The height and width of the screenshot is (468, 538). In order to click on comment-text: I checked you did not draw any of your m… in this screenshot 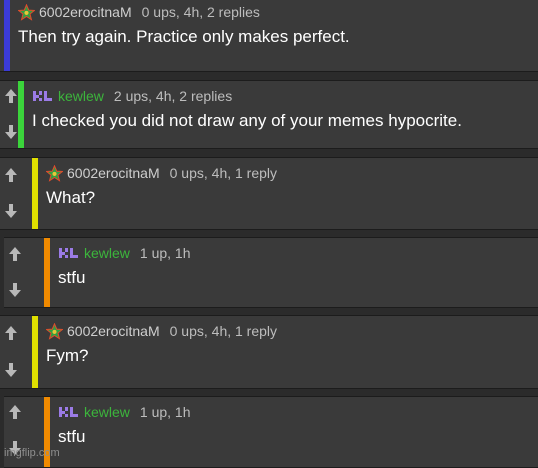, I will do `click(247, 120)`.